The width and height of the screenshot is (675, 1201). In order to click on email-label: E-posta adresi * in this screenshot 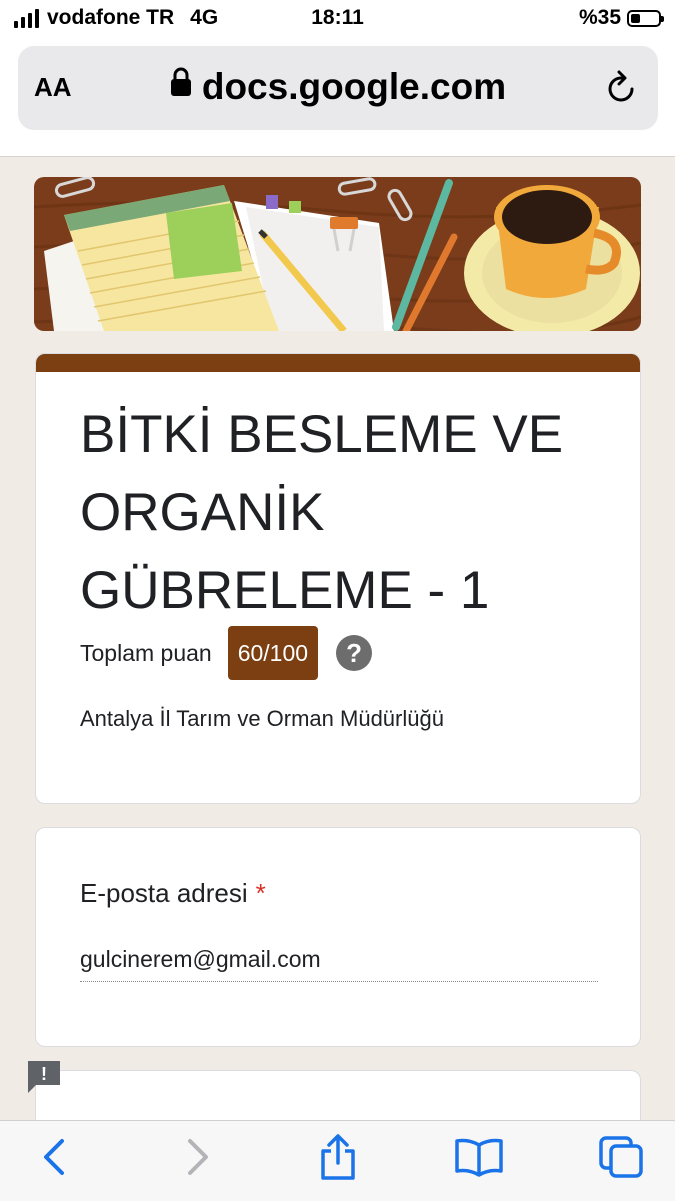, I will do `click(173, 893)`.